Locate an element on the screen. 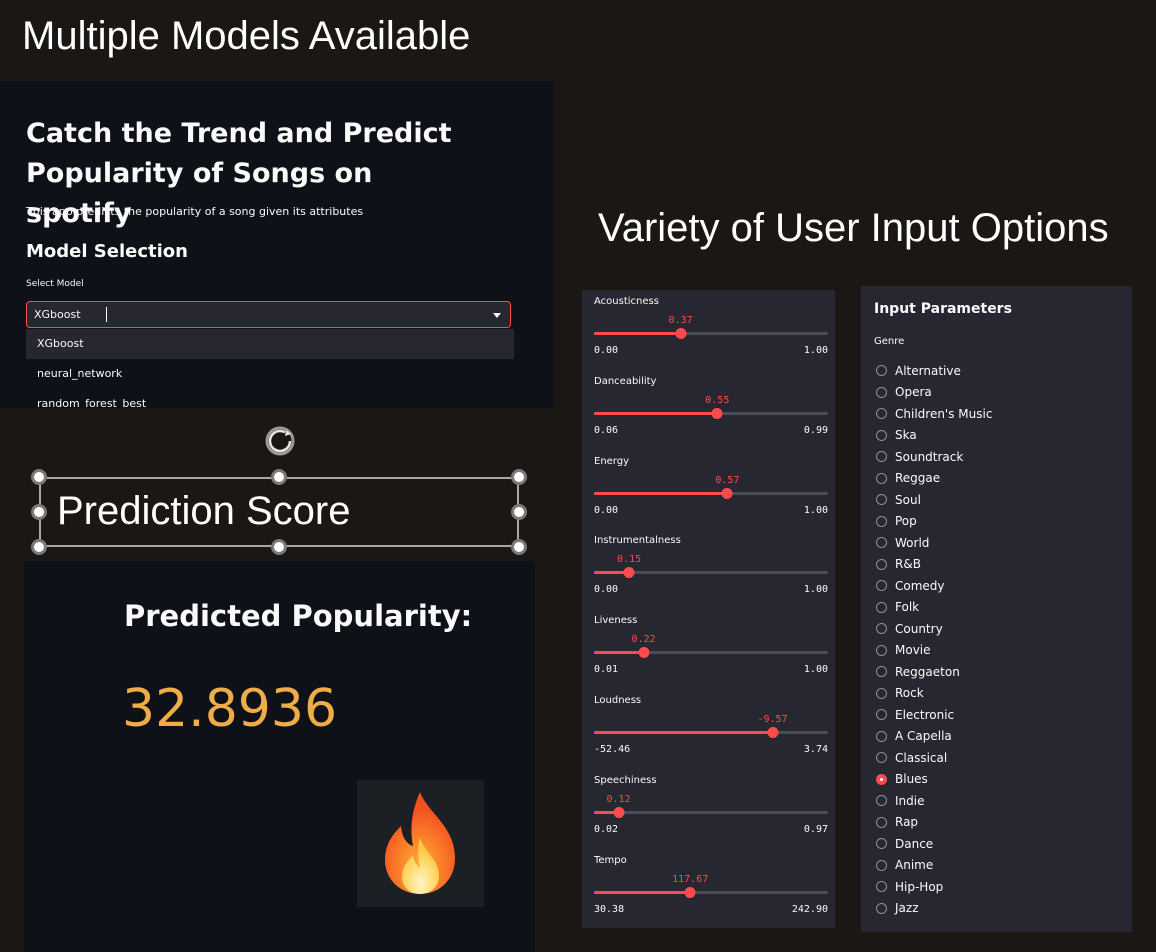 The width and height of the screenshot is (1156, 952). genre-option: Reggaeton is located at coordinates (934, 672).